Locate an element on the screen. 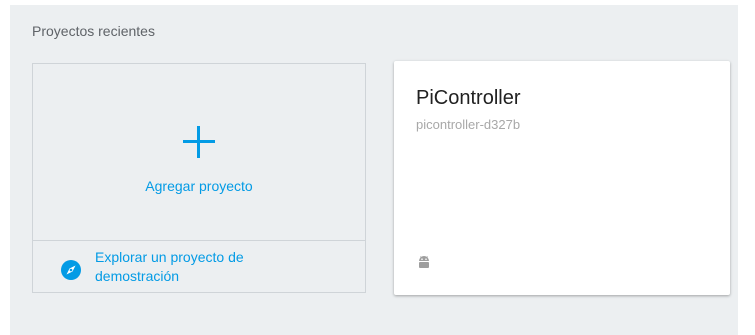 This screenshot has height=335, width=755. add-project-label: Agregar proyecto is located at coordinates (199, 186).